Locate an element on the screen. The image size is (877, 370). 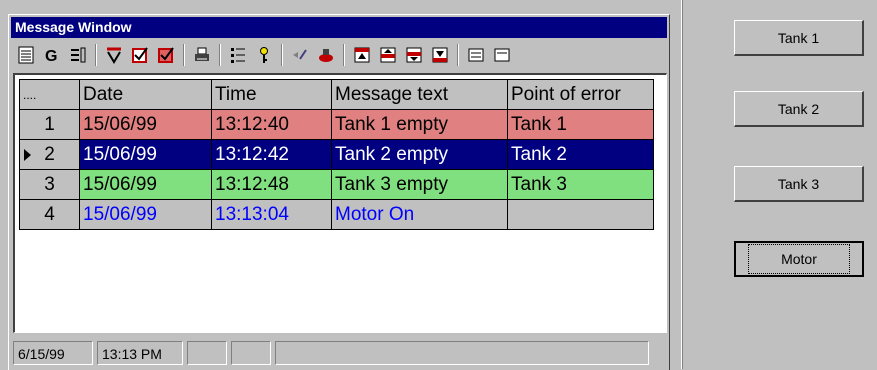
cell-point-of-error: Tank 2 is located at coordinates (580, 154).